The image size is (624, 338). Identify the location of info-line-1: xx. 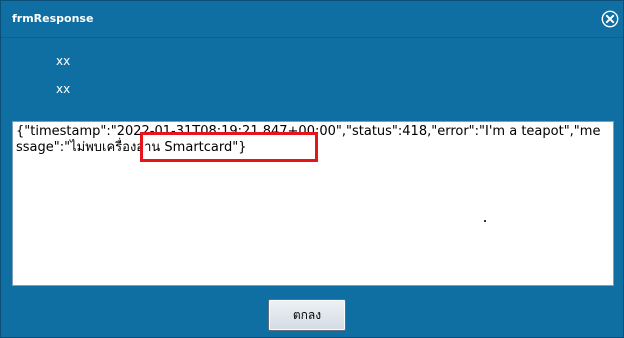
(63, 61).